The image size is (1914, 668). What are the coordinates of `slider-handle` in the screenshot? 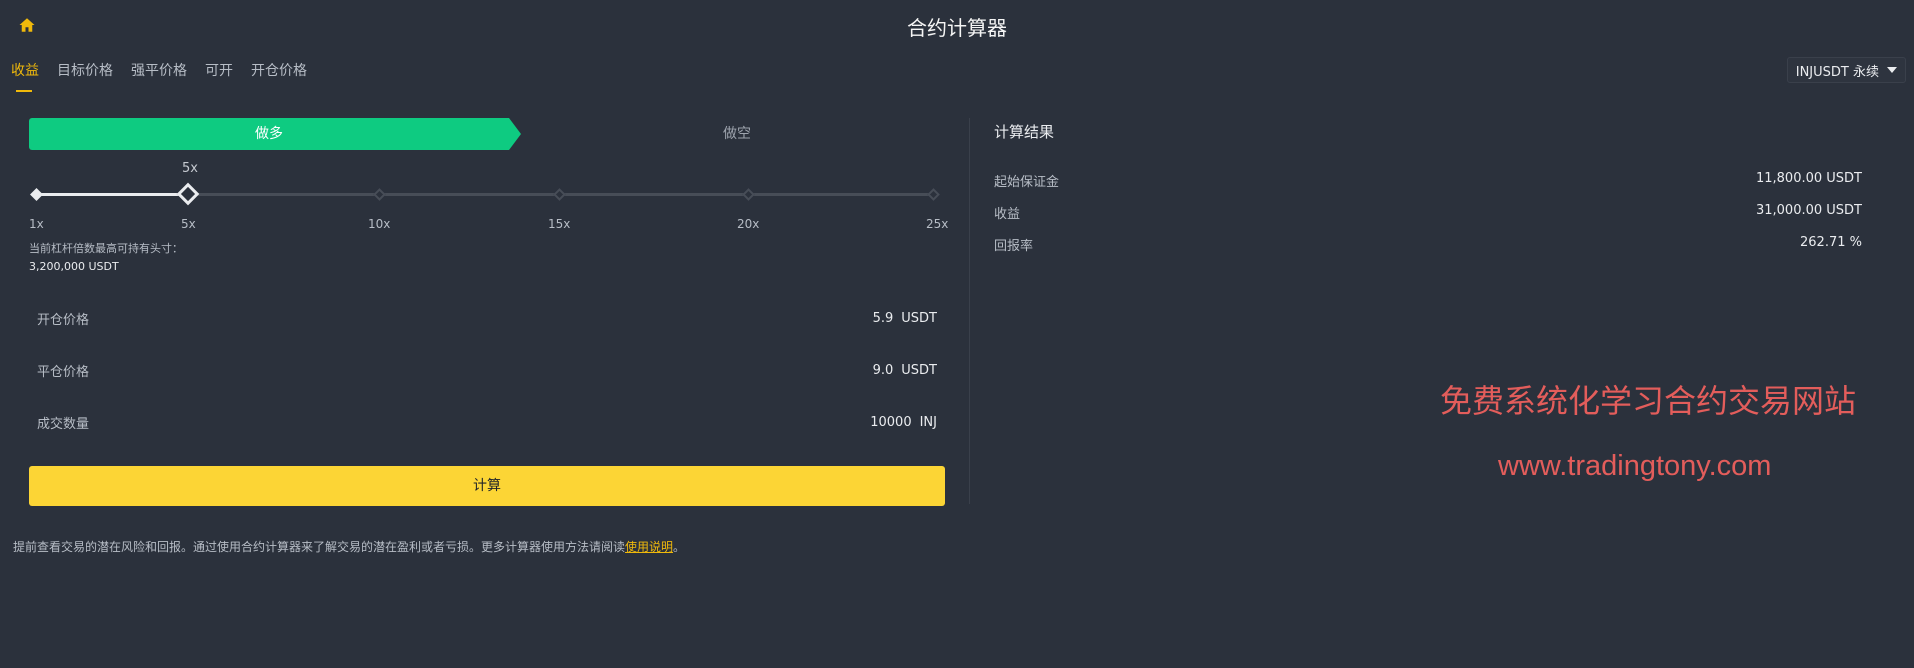 It's located at (188, 194).